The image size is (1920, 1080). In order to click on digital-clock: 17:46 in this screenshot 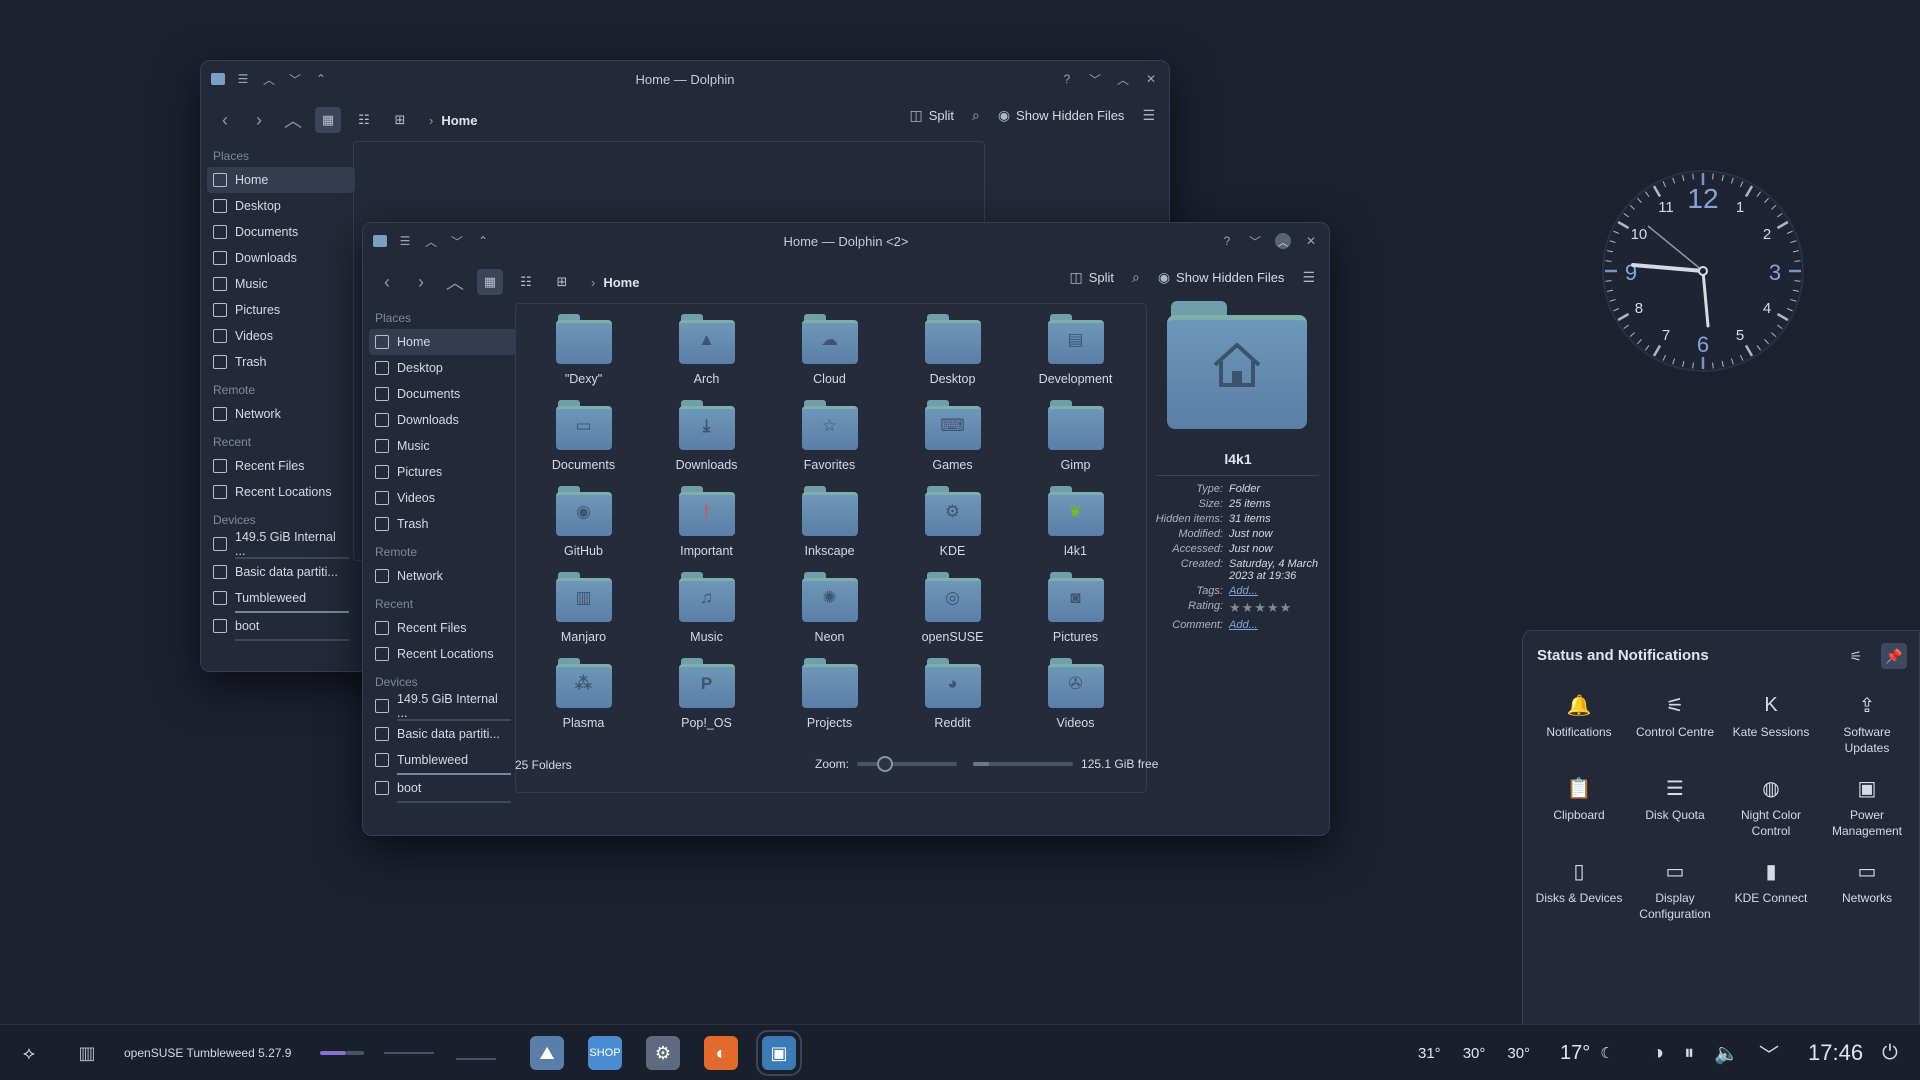, I will do `click(1835, 1052)`.